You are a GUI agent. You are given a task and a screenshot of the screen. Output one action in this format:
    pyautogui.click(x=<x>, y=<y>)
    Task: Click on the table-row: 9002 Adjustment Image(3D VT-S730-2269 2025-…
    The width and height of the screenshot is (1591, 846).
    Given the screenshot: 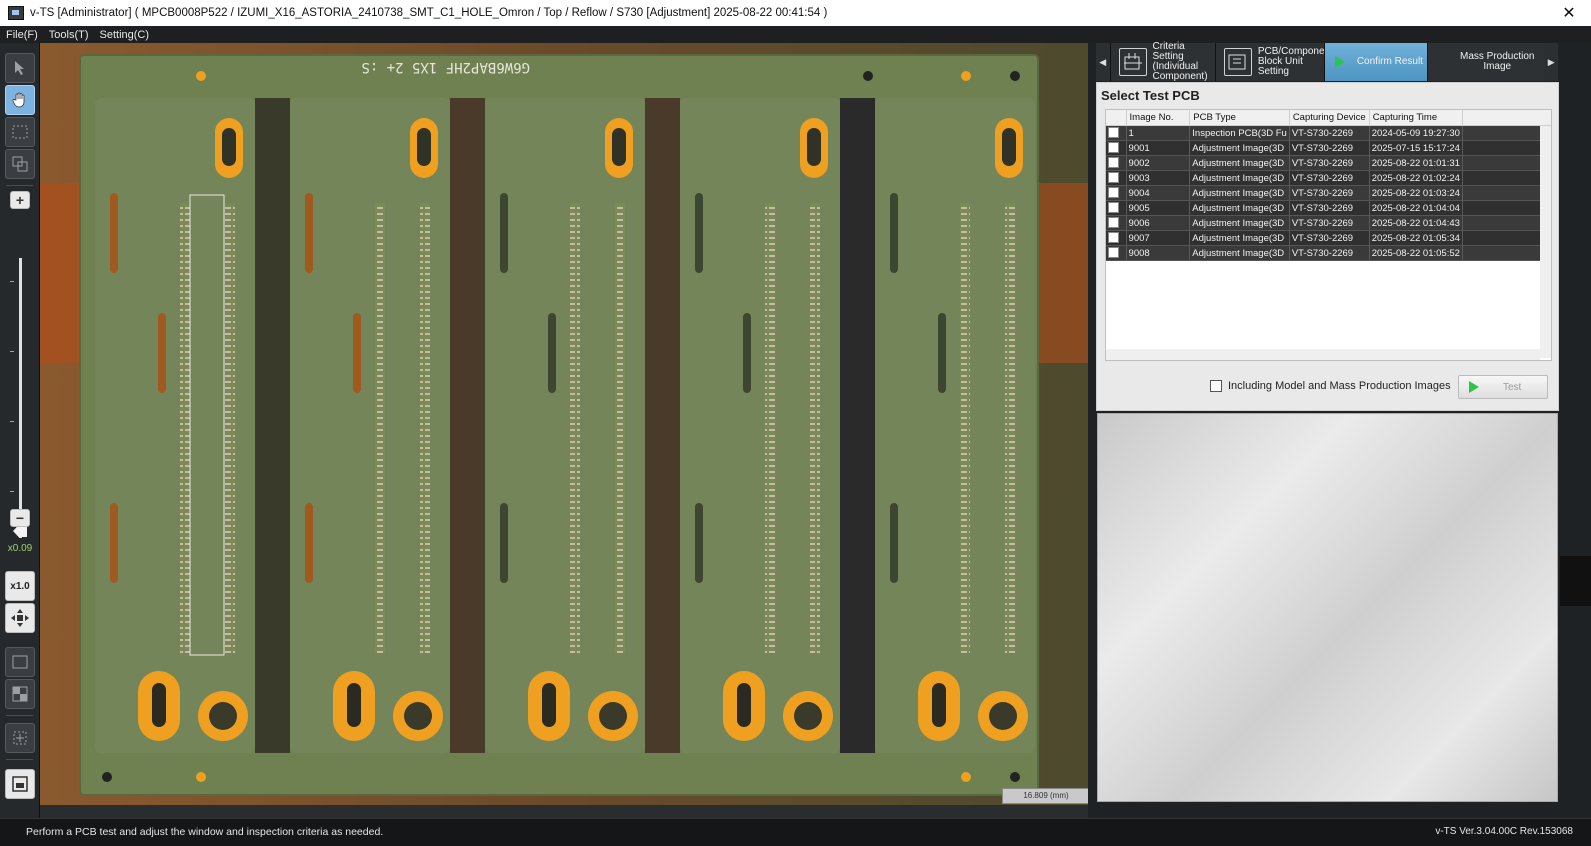 What is the action you would take?
    pyautogui.click(x=1328, y=163)
    